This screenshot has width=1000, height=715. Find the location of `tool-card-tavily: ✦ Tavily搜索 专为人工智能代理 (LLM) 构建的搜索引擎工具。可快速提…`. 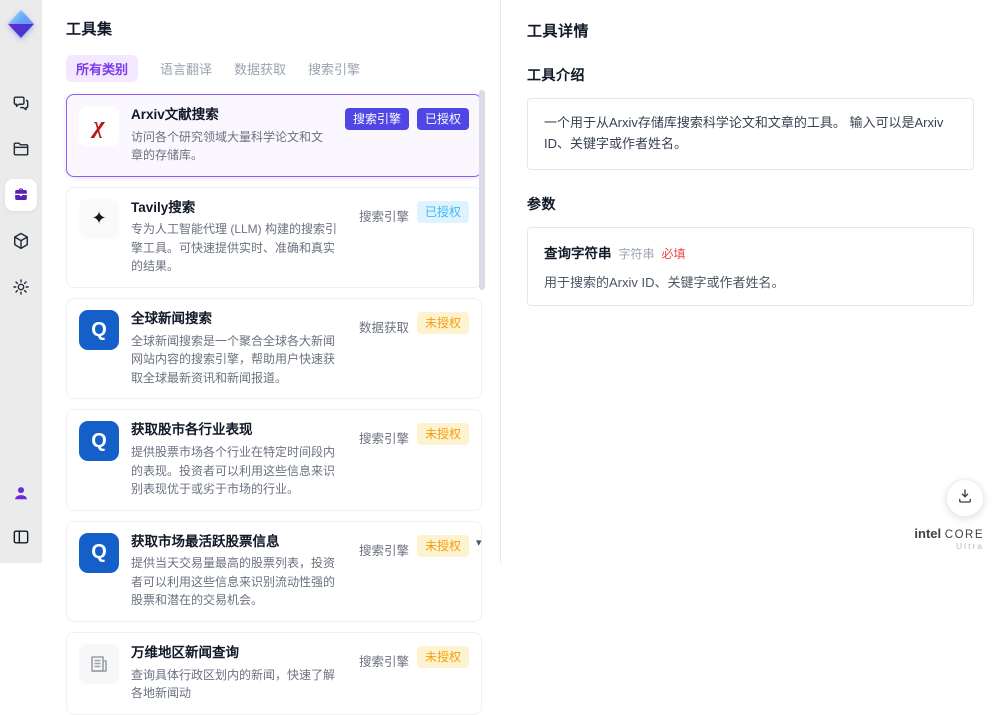

tool-card-tavily: ✦ Tavily搜索 专为人工智能代理 (LLM) 构建的搜索引擎工具。可快速提… is located at coordinates (274, 237).